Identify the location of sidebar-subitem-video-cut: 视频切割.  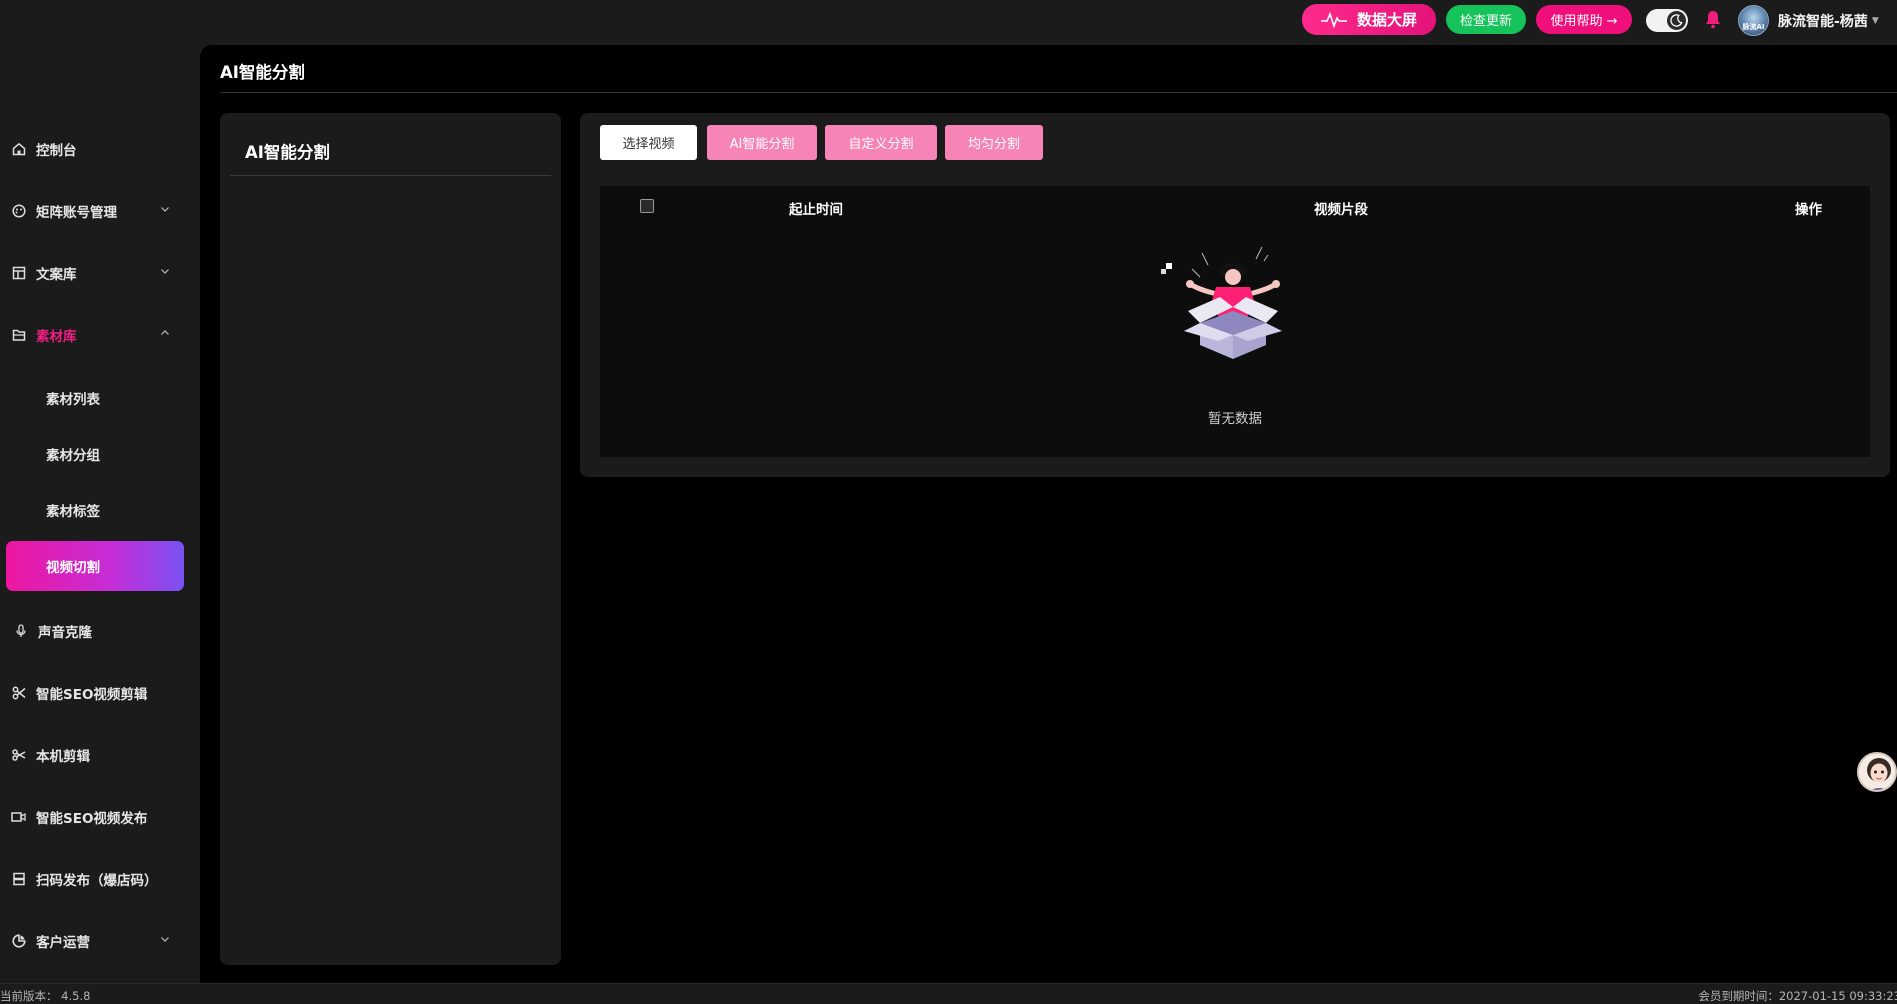
(95, 566).